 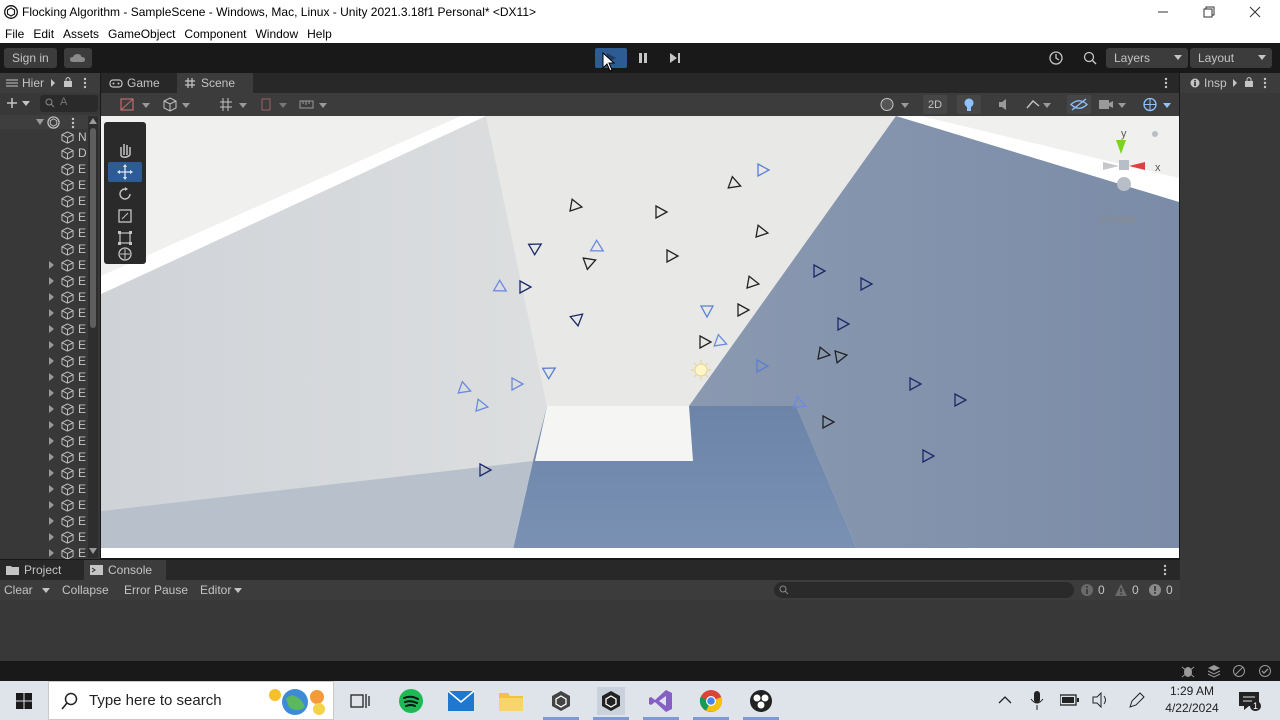 I want to click on increment-snap-dropdown, so click(x=276, y=104).